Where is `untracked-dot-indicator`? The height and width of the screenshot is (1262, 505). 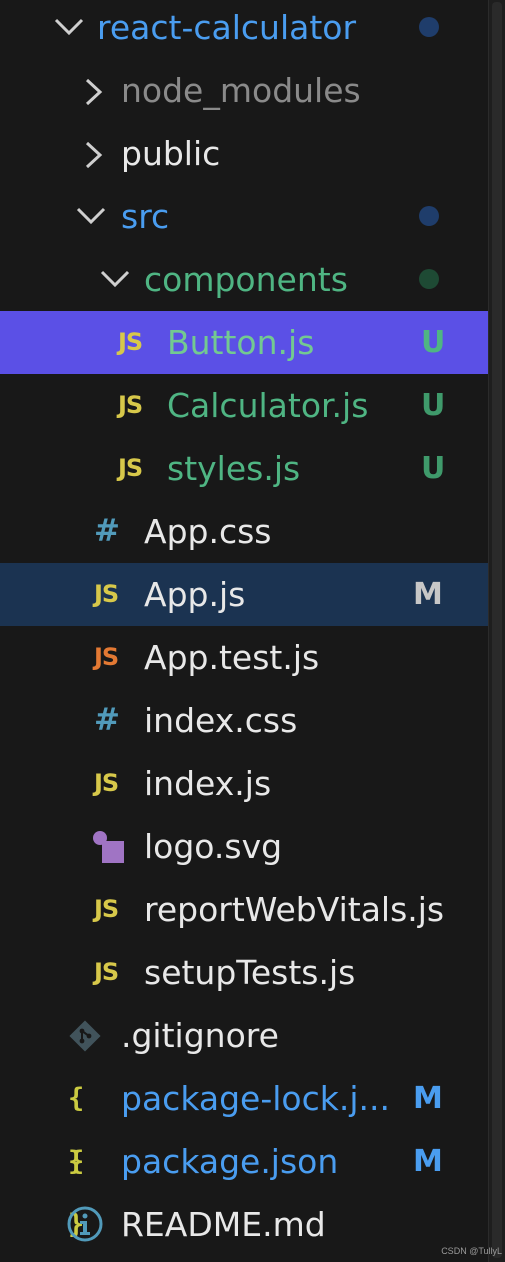
untracked-dot-indicator is located at coordinates (429, 279).